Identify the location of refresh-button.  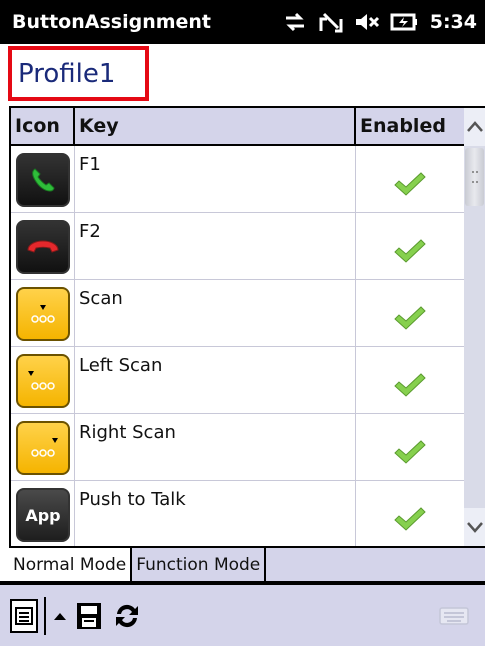
(127, 616).